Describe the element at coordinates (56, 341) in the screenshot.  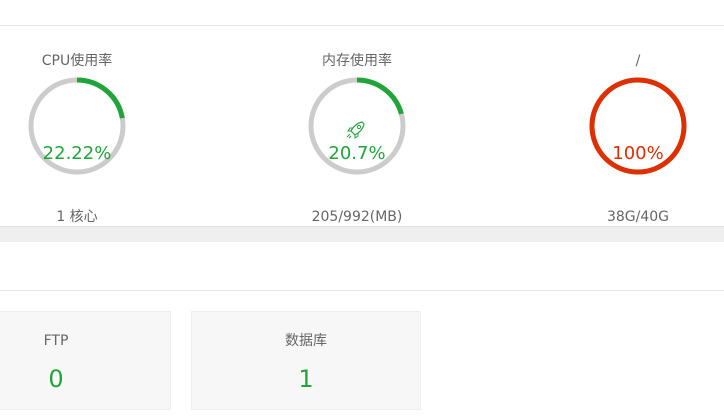
I see `ftp-card-label: FTP` at that location.